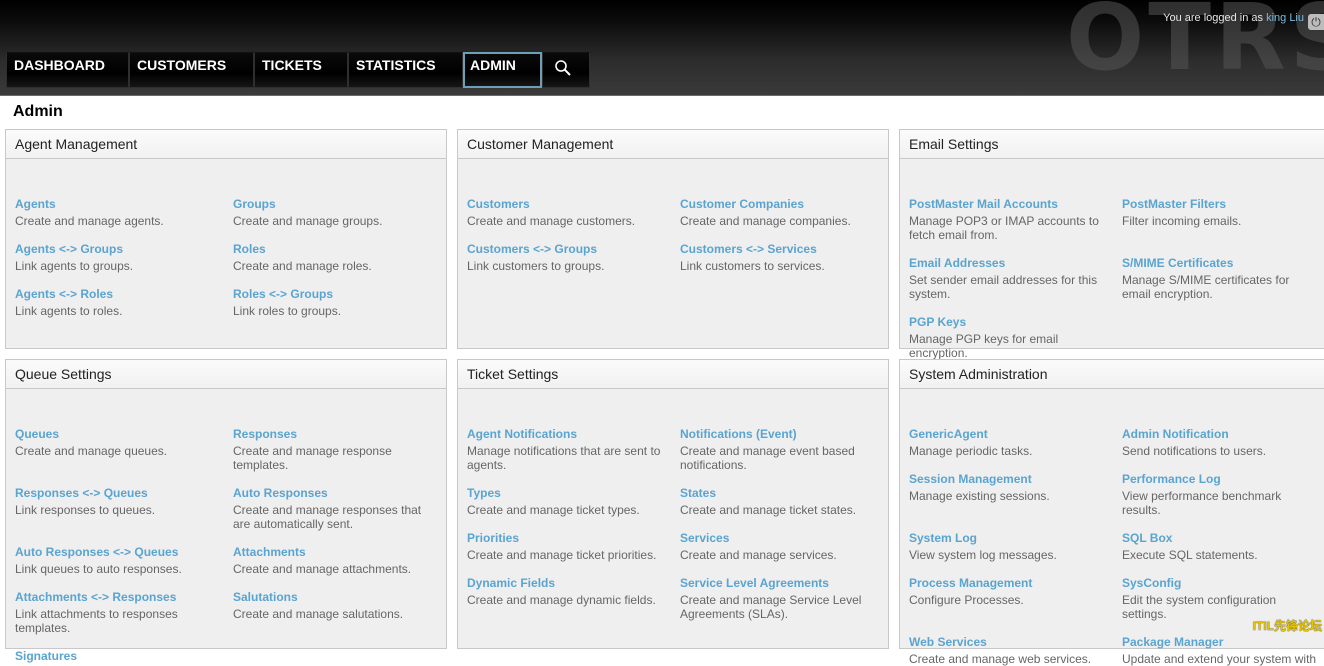 The width and height of the screenshot is (1324, 666). Describe the element at coordinates (1222, 434) in the screenshot. I see `admin-link: Admin Notification` at that location.